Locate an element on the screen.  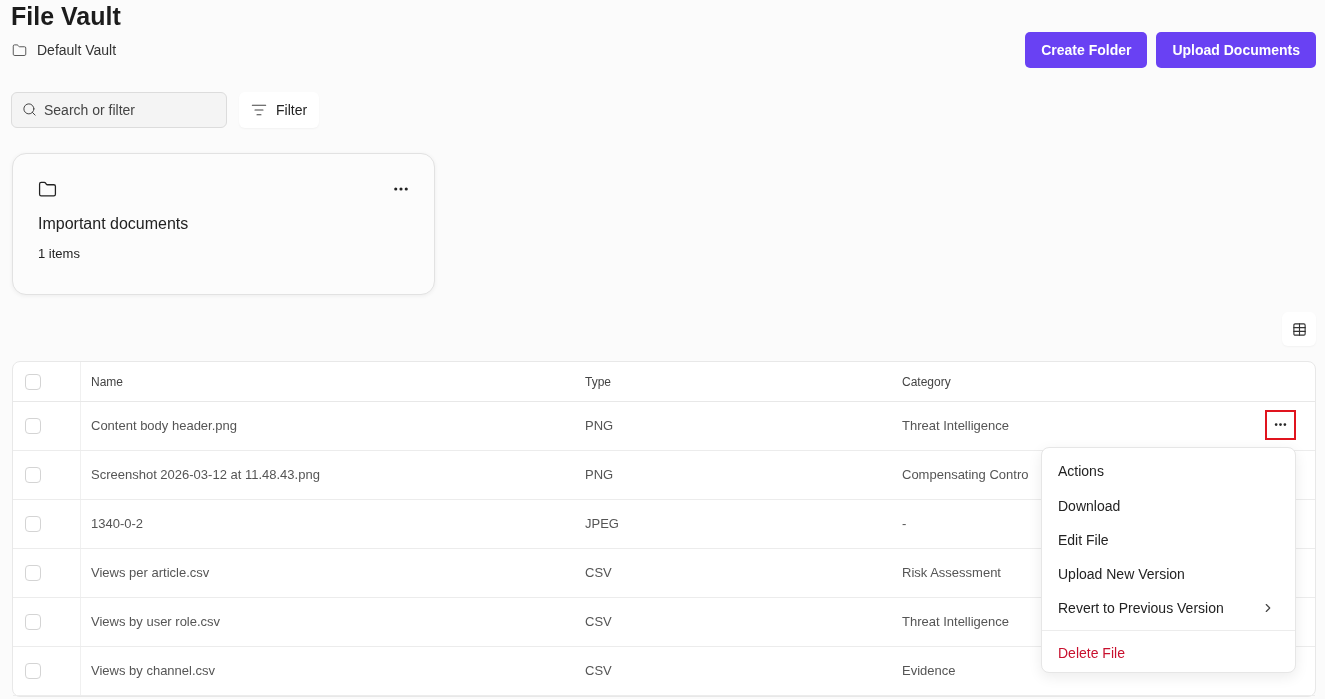
primary-button: Create Folder is located at coordinates (1086, 50).